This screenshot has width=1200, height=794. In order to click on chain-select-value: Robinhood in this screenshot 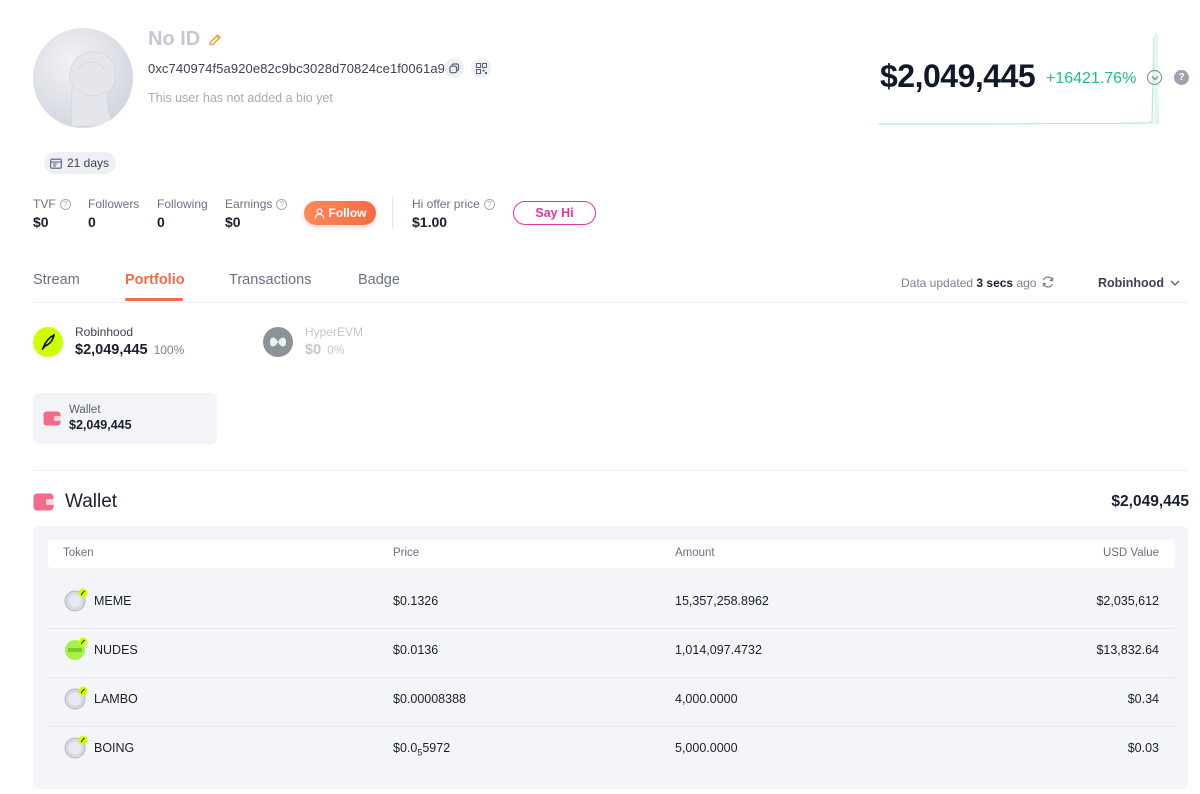, I will do `click(1131, 283)`.